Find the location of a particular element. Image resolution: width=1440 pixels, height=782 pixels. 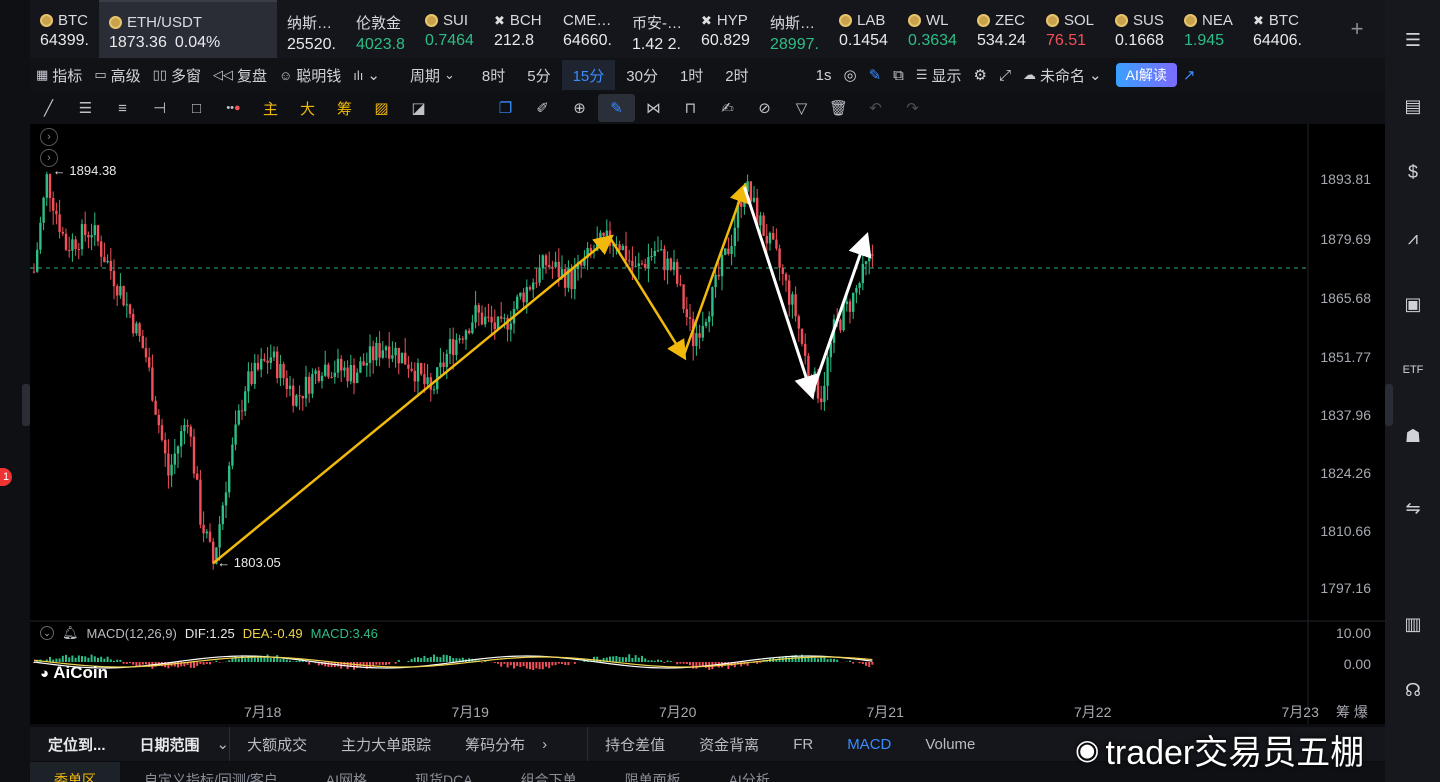

magnet-icon: ⋈ is located at coordinates (653, 108).